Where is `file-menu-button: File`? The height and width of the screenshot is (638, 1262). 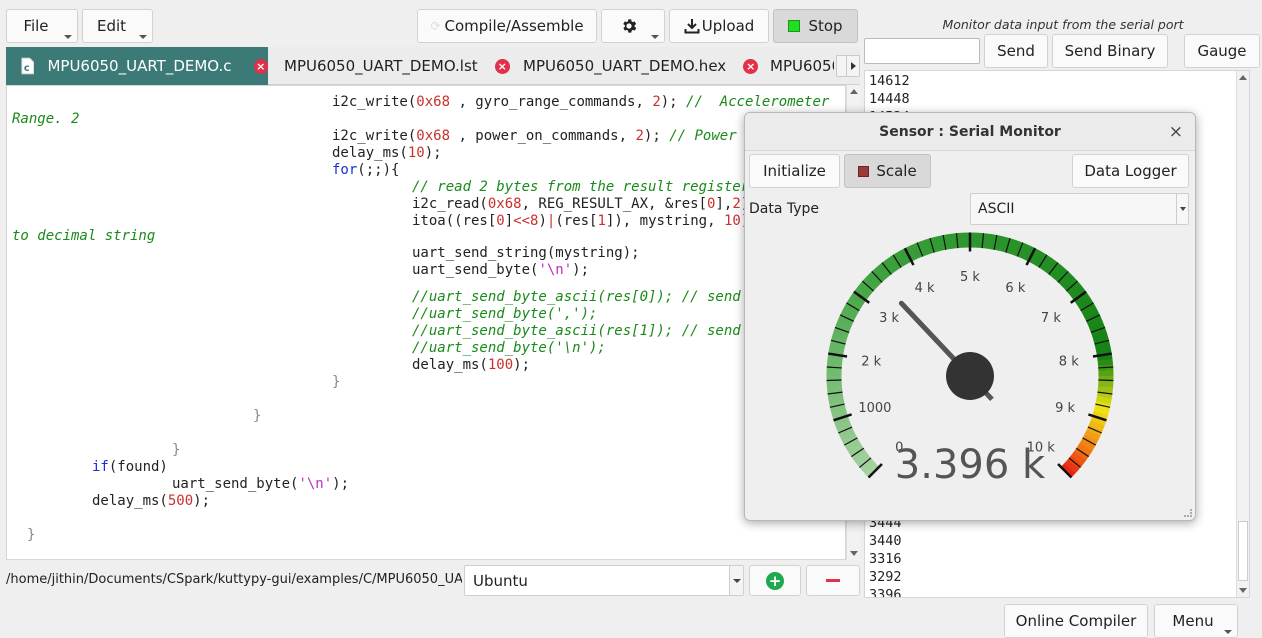 file-menu-button: File is located at coordinates (42, 26).